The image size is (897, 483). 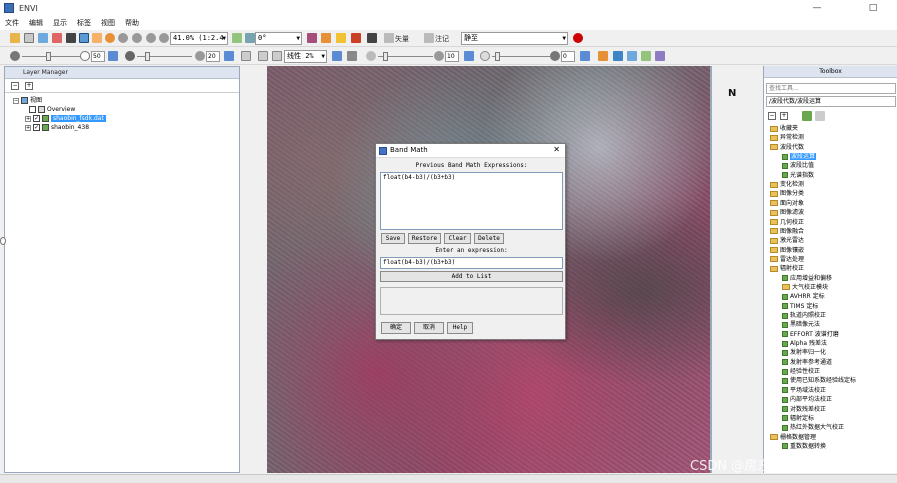 What do you see at coordinates (65, 118) in the screenshot?
I see `tree-layer-1: + ✓ shaobin_fsdk.dat` at bounding box center [65, 118].